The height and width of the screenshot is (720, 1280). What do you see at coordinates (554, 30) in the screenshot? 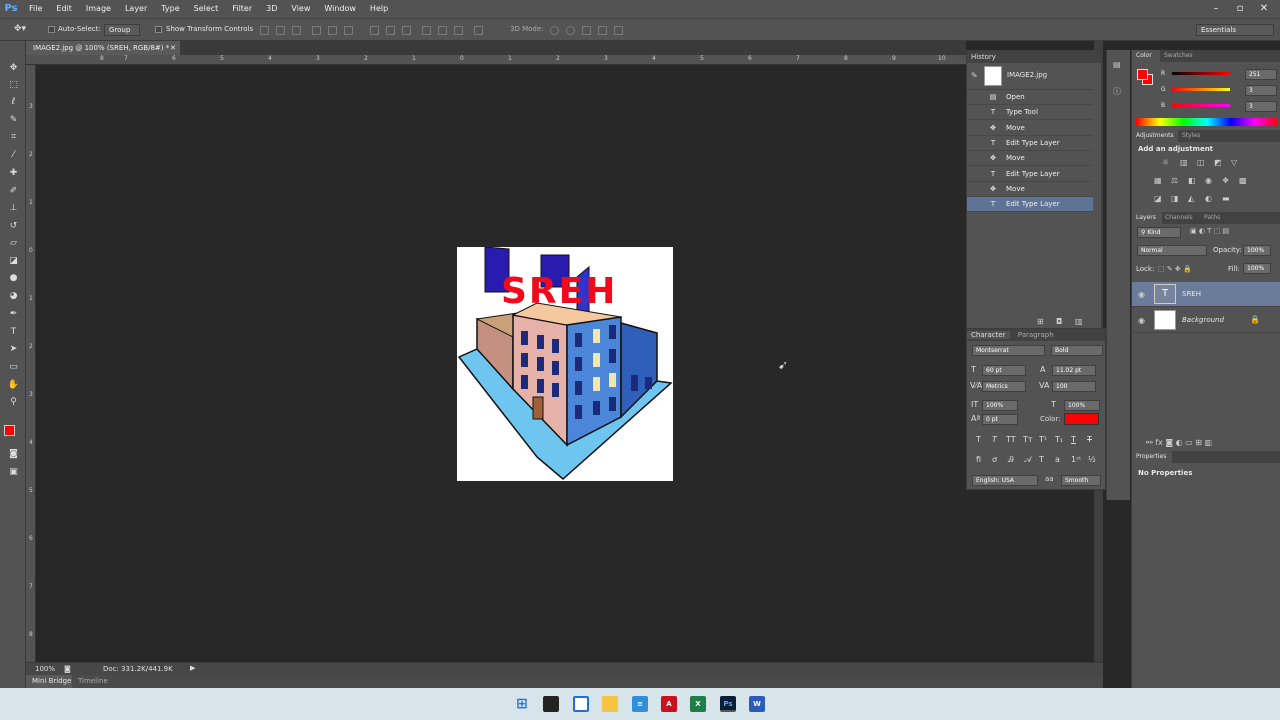
I see `3d-rotate-icon` at bounding box center [554, 30].